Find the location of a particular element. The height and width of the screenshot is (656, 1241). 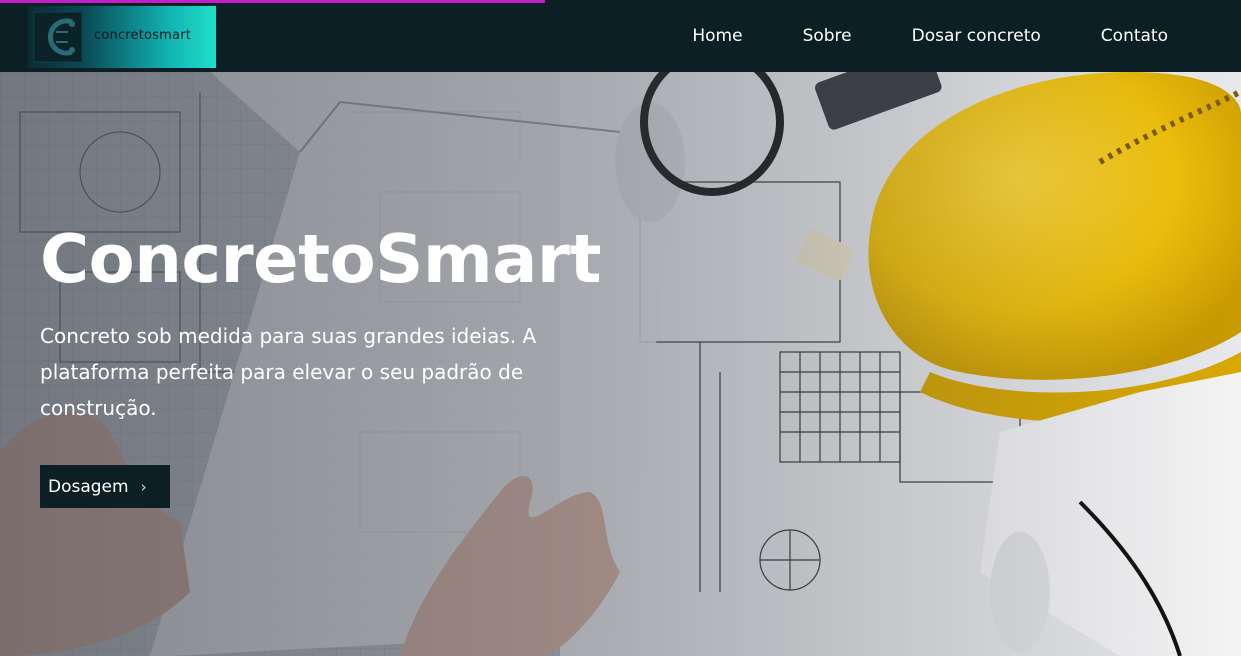

site-logo: concretosmart is located at coordinates (122, 37).